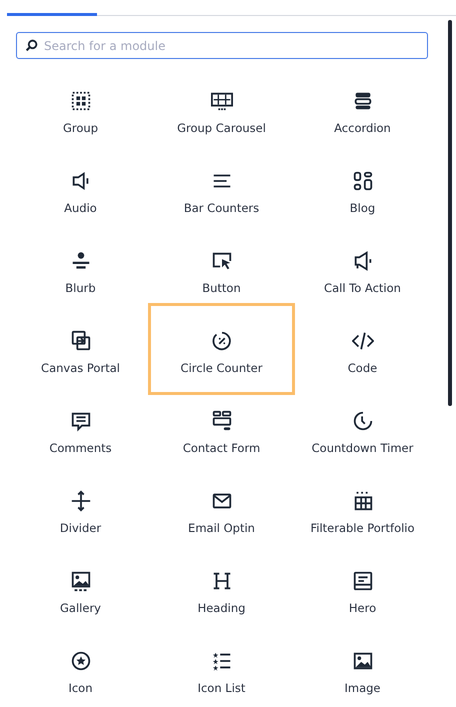 The width and height of the screenshot is (456, 707). I want to click on module-button: Accordion, so click(362, 109).